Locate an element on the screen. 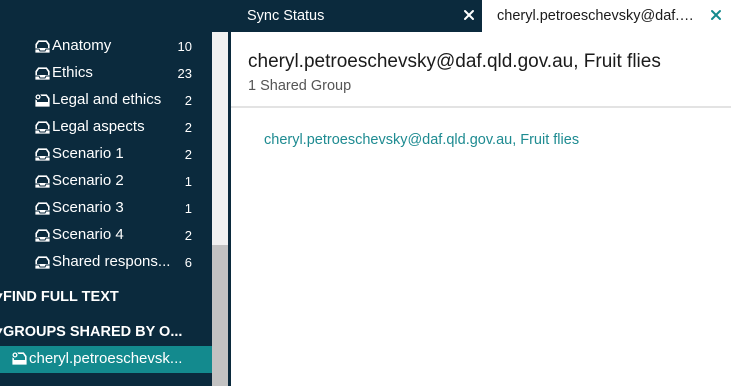  sidebar-item-anatomy: Anatomy 10 is located at coordinates (106, 46).